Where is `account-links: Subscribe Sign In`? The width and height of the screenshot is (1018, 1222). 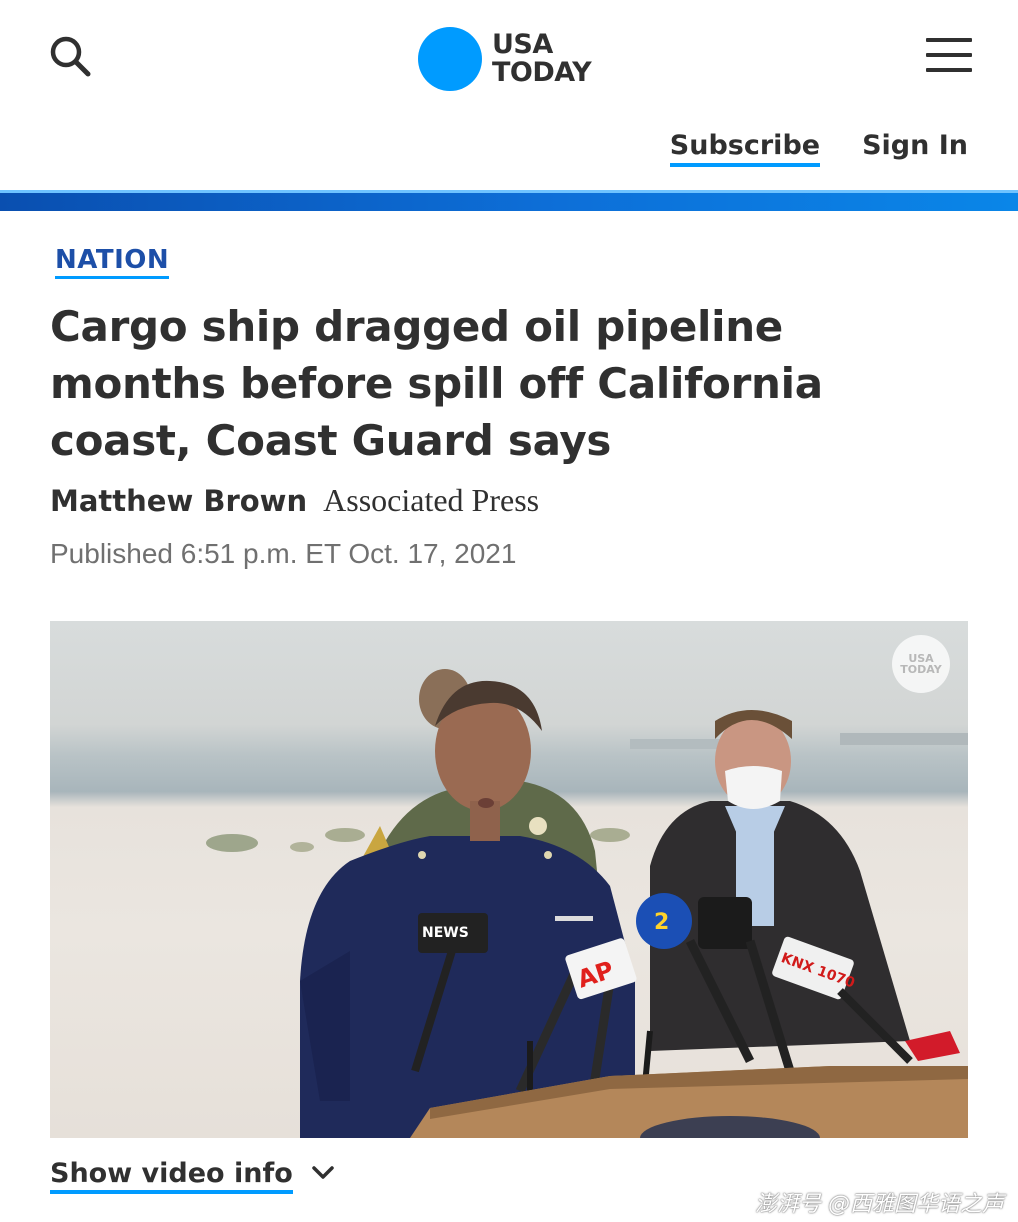
account-links: Subscribe Sign In is located at coordinates (818, 148).